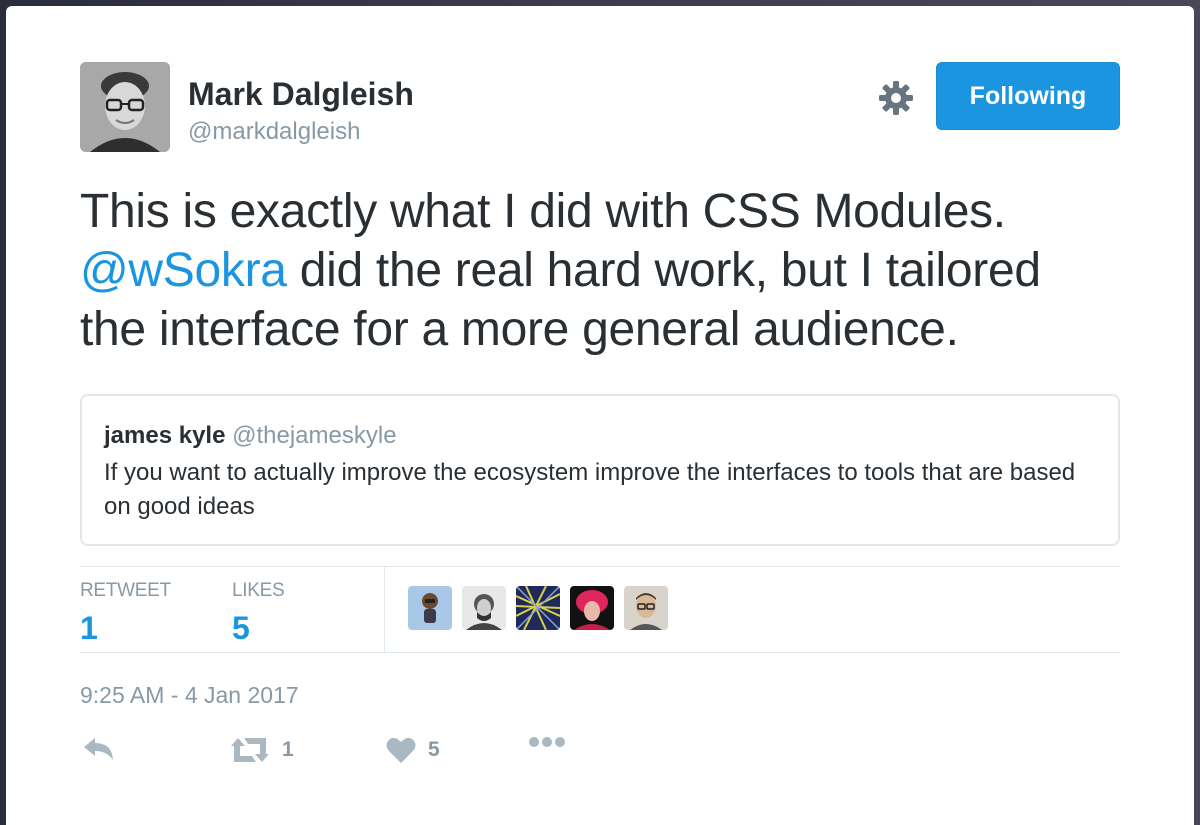 This screenshot has width=1200, height=825. I want to click on retweet-count: 1, so click(288, 749).